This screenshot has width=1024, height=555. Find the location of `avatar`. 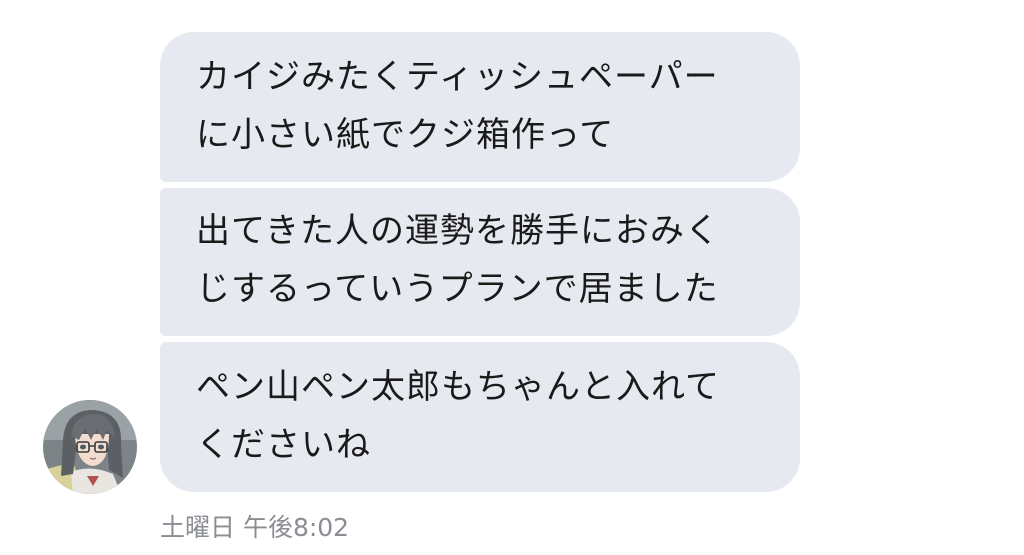

avatar is located at coordinates (90, 447).